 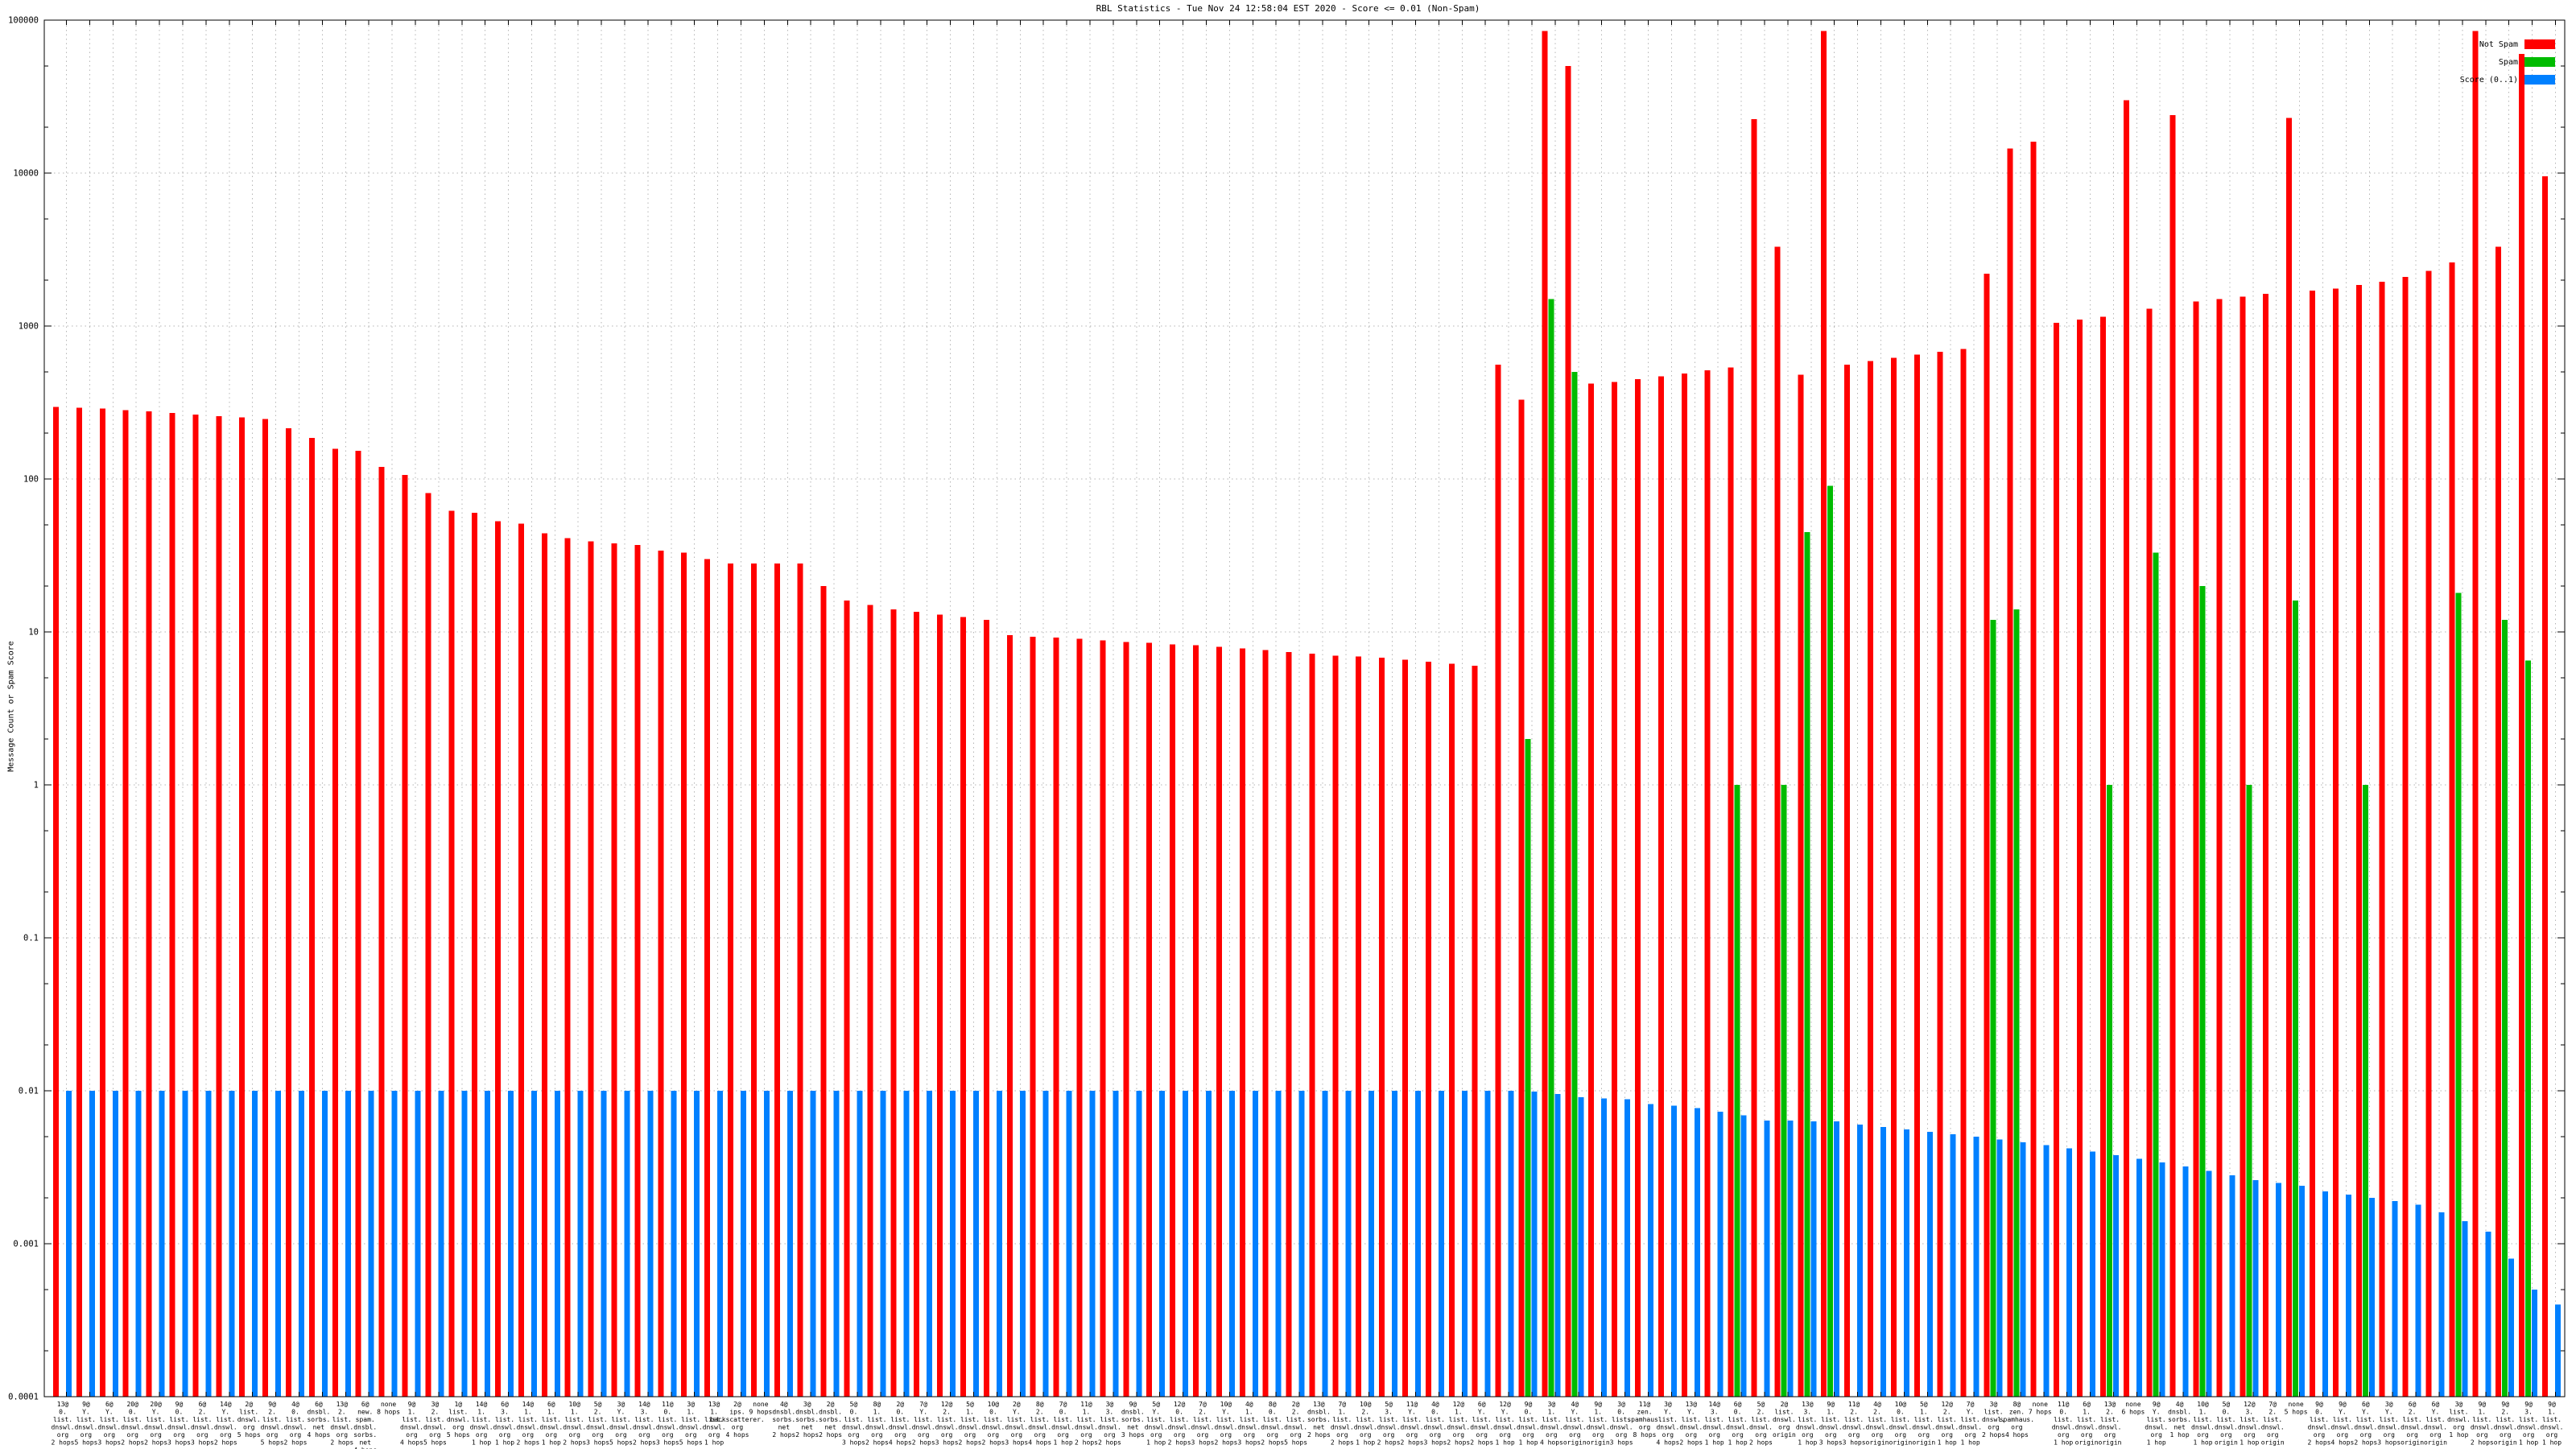 I want to click on x-category-label: 3@, so click(x=807, y=1404).